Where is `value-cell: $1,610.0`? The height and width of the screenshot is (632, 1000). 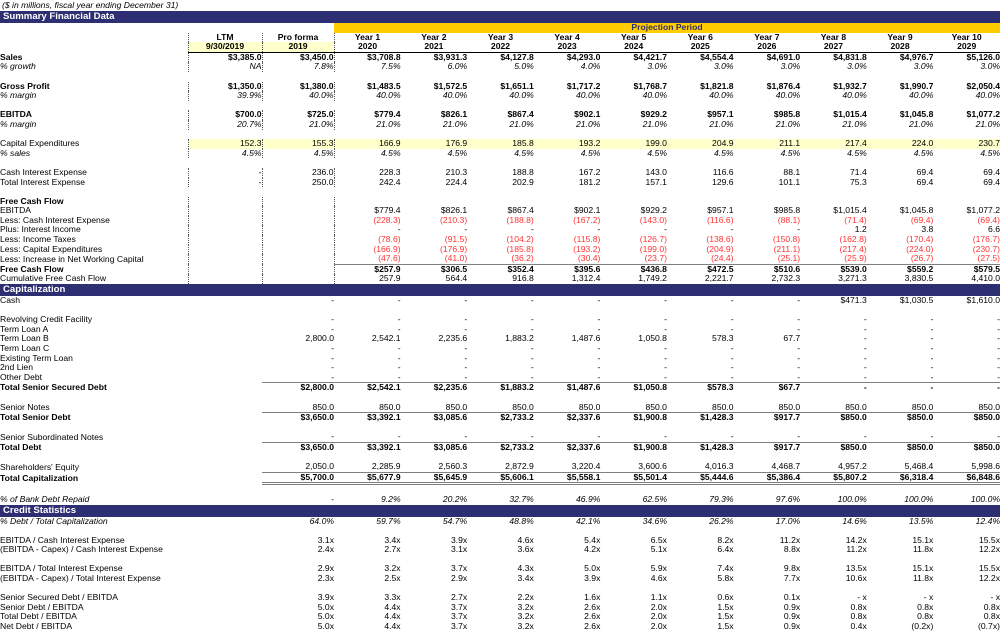 value-cell: $1,610.0 is located at coordinates (983, 300).